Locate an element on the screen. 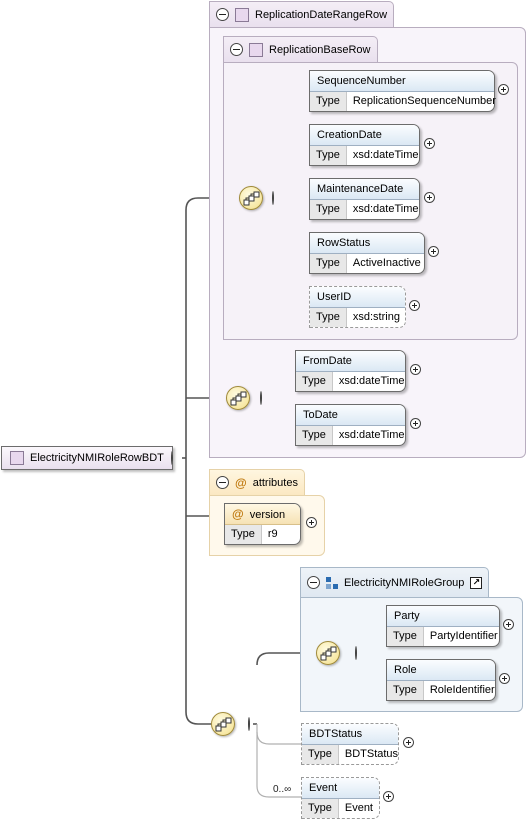 The width and height of the screenshot is (528, 823). element-event: Event Type Event is located at coordinates (340, 798).